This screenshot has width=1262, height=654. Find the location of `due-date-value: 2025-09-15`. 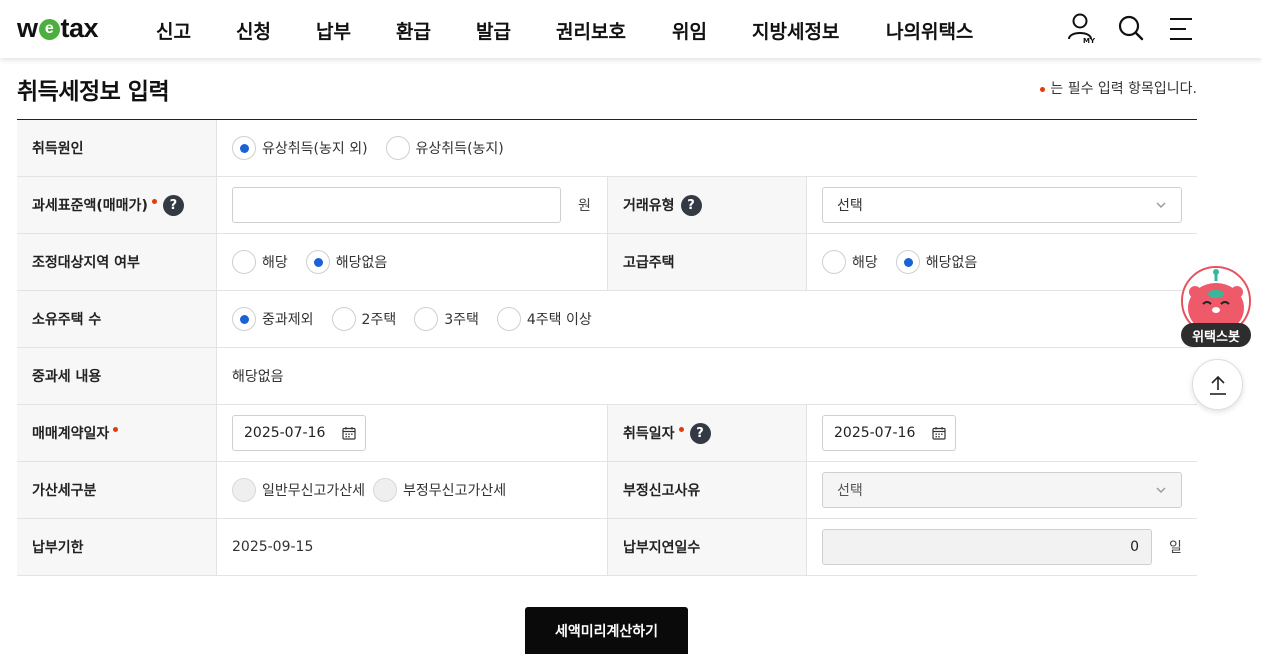

due-date-value: 2025-09-15 is located at coordinates (273, 547).